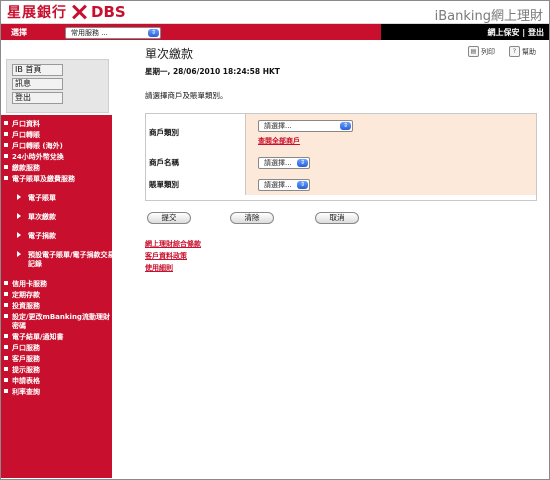  What do you see at coordinates (22, 124) in the screenshot?
I see `sidebar-item-account-info: 戶口資料` at bounding box center [22, 124].